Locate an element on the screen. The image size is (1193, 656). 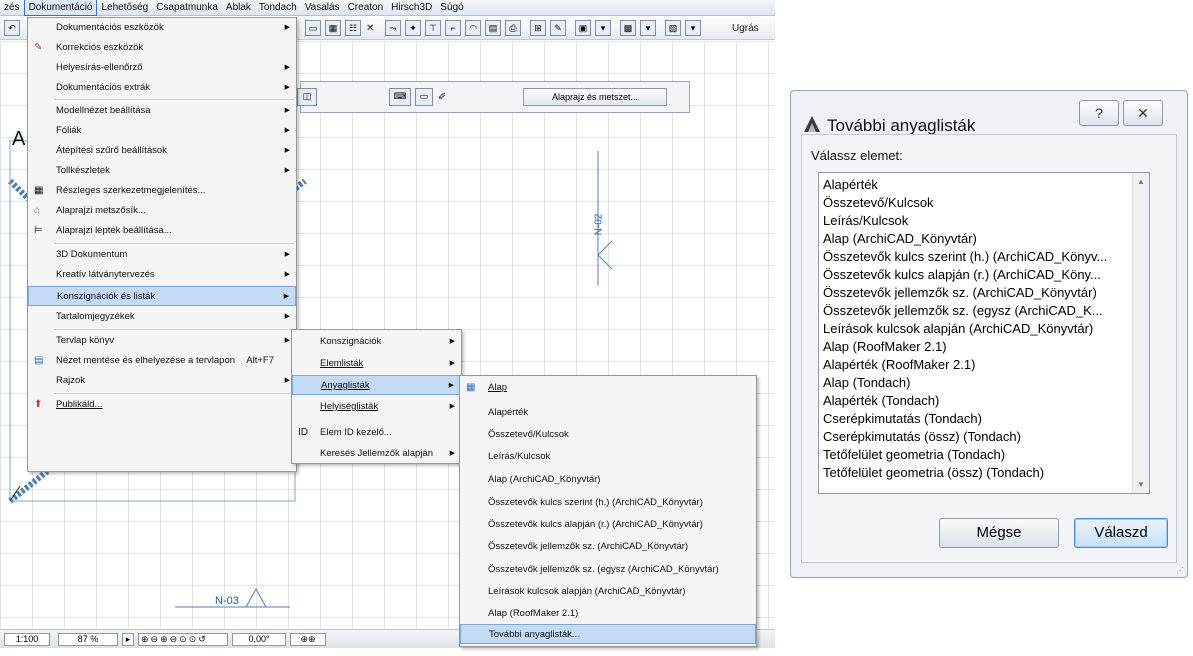
menubar-item-teamwork: Csapatmunka is located at coordinates (187, 7).